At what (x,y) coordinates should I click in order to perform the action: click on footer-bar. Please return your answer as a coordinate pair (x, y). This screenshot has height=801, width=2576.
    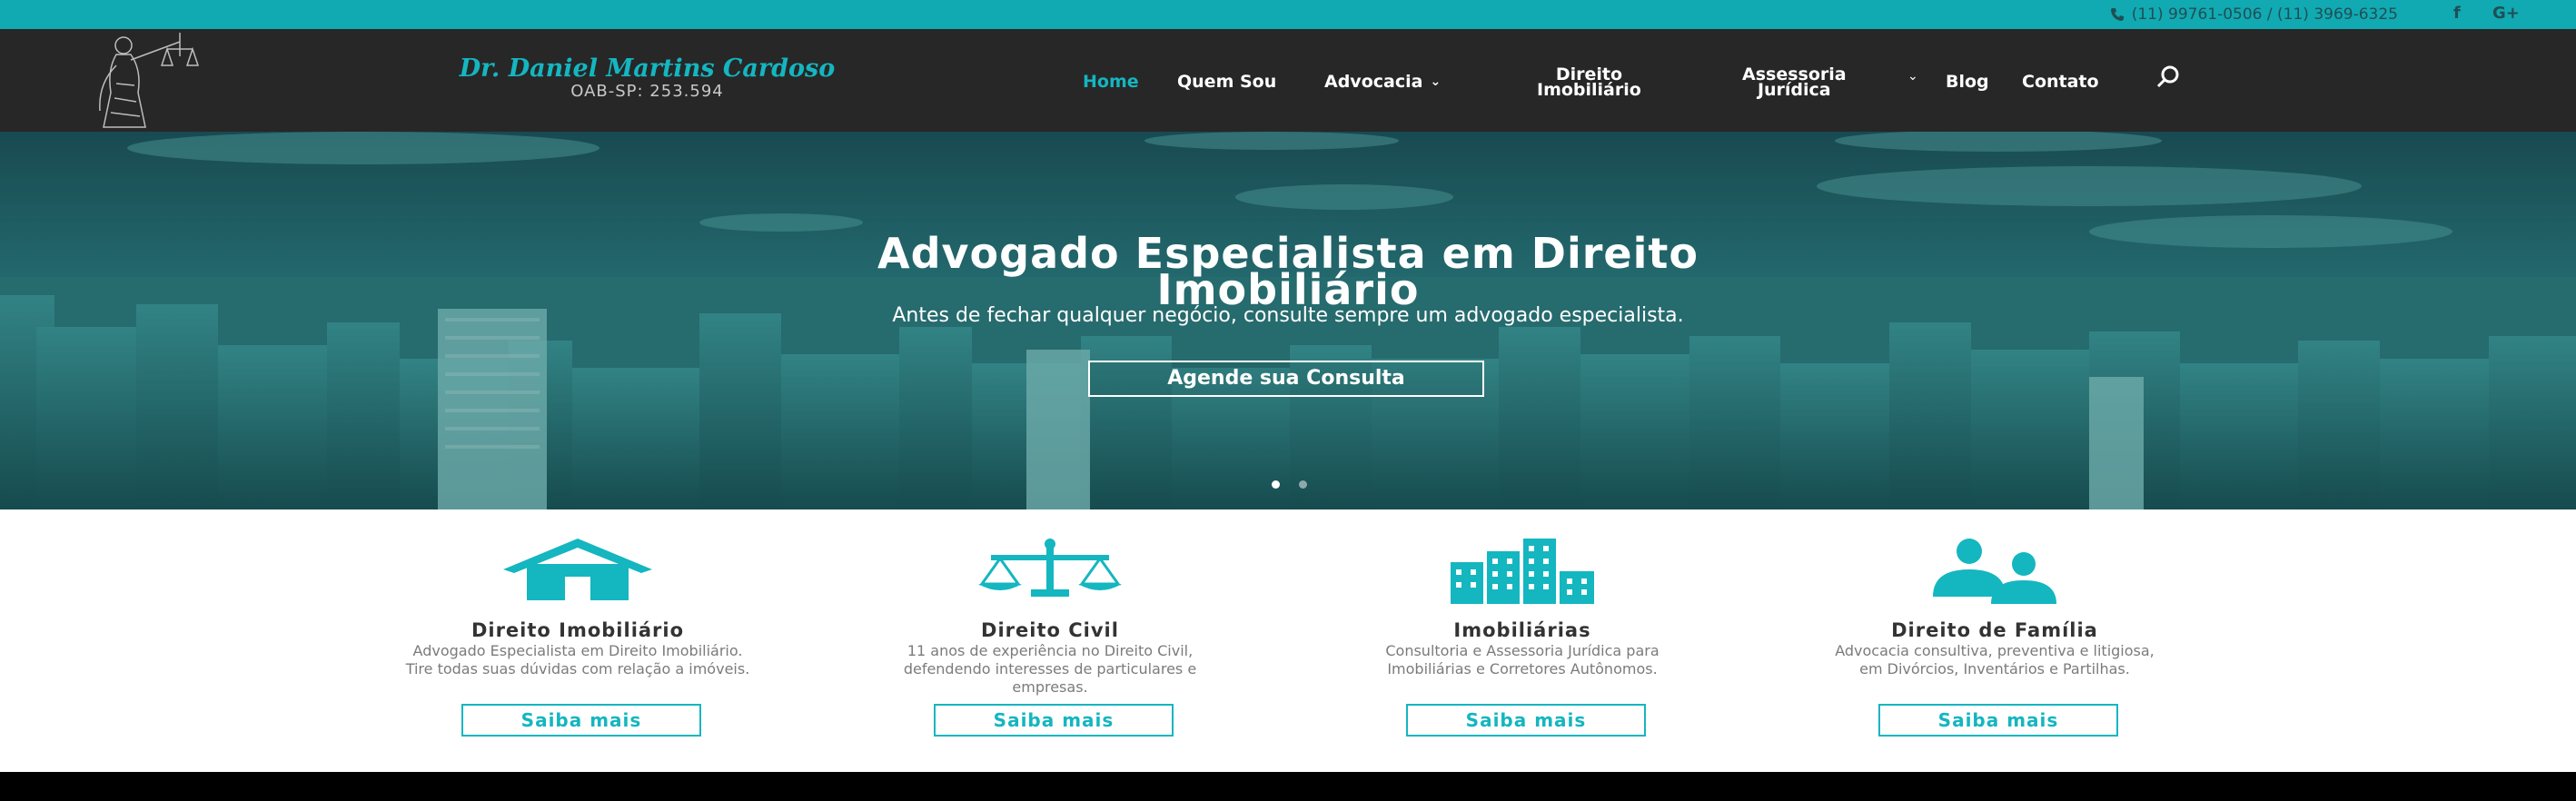
    Looking at the image, I should click on (1288, 787).